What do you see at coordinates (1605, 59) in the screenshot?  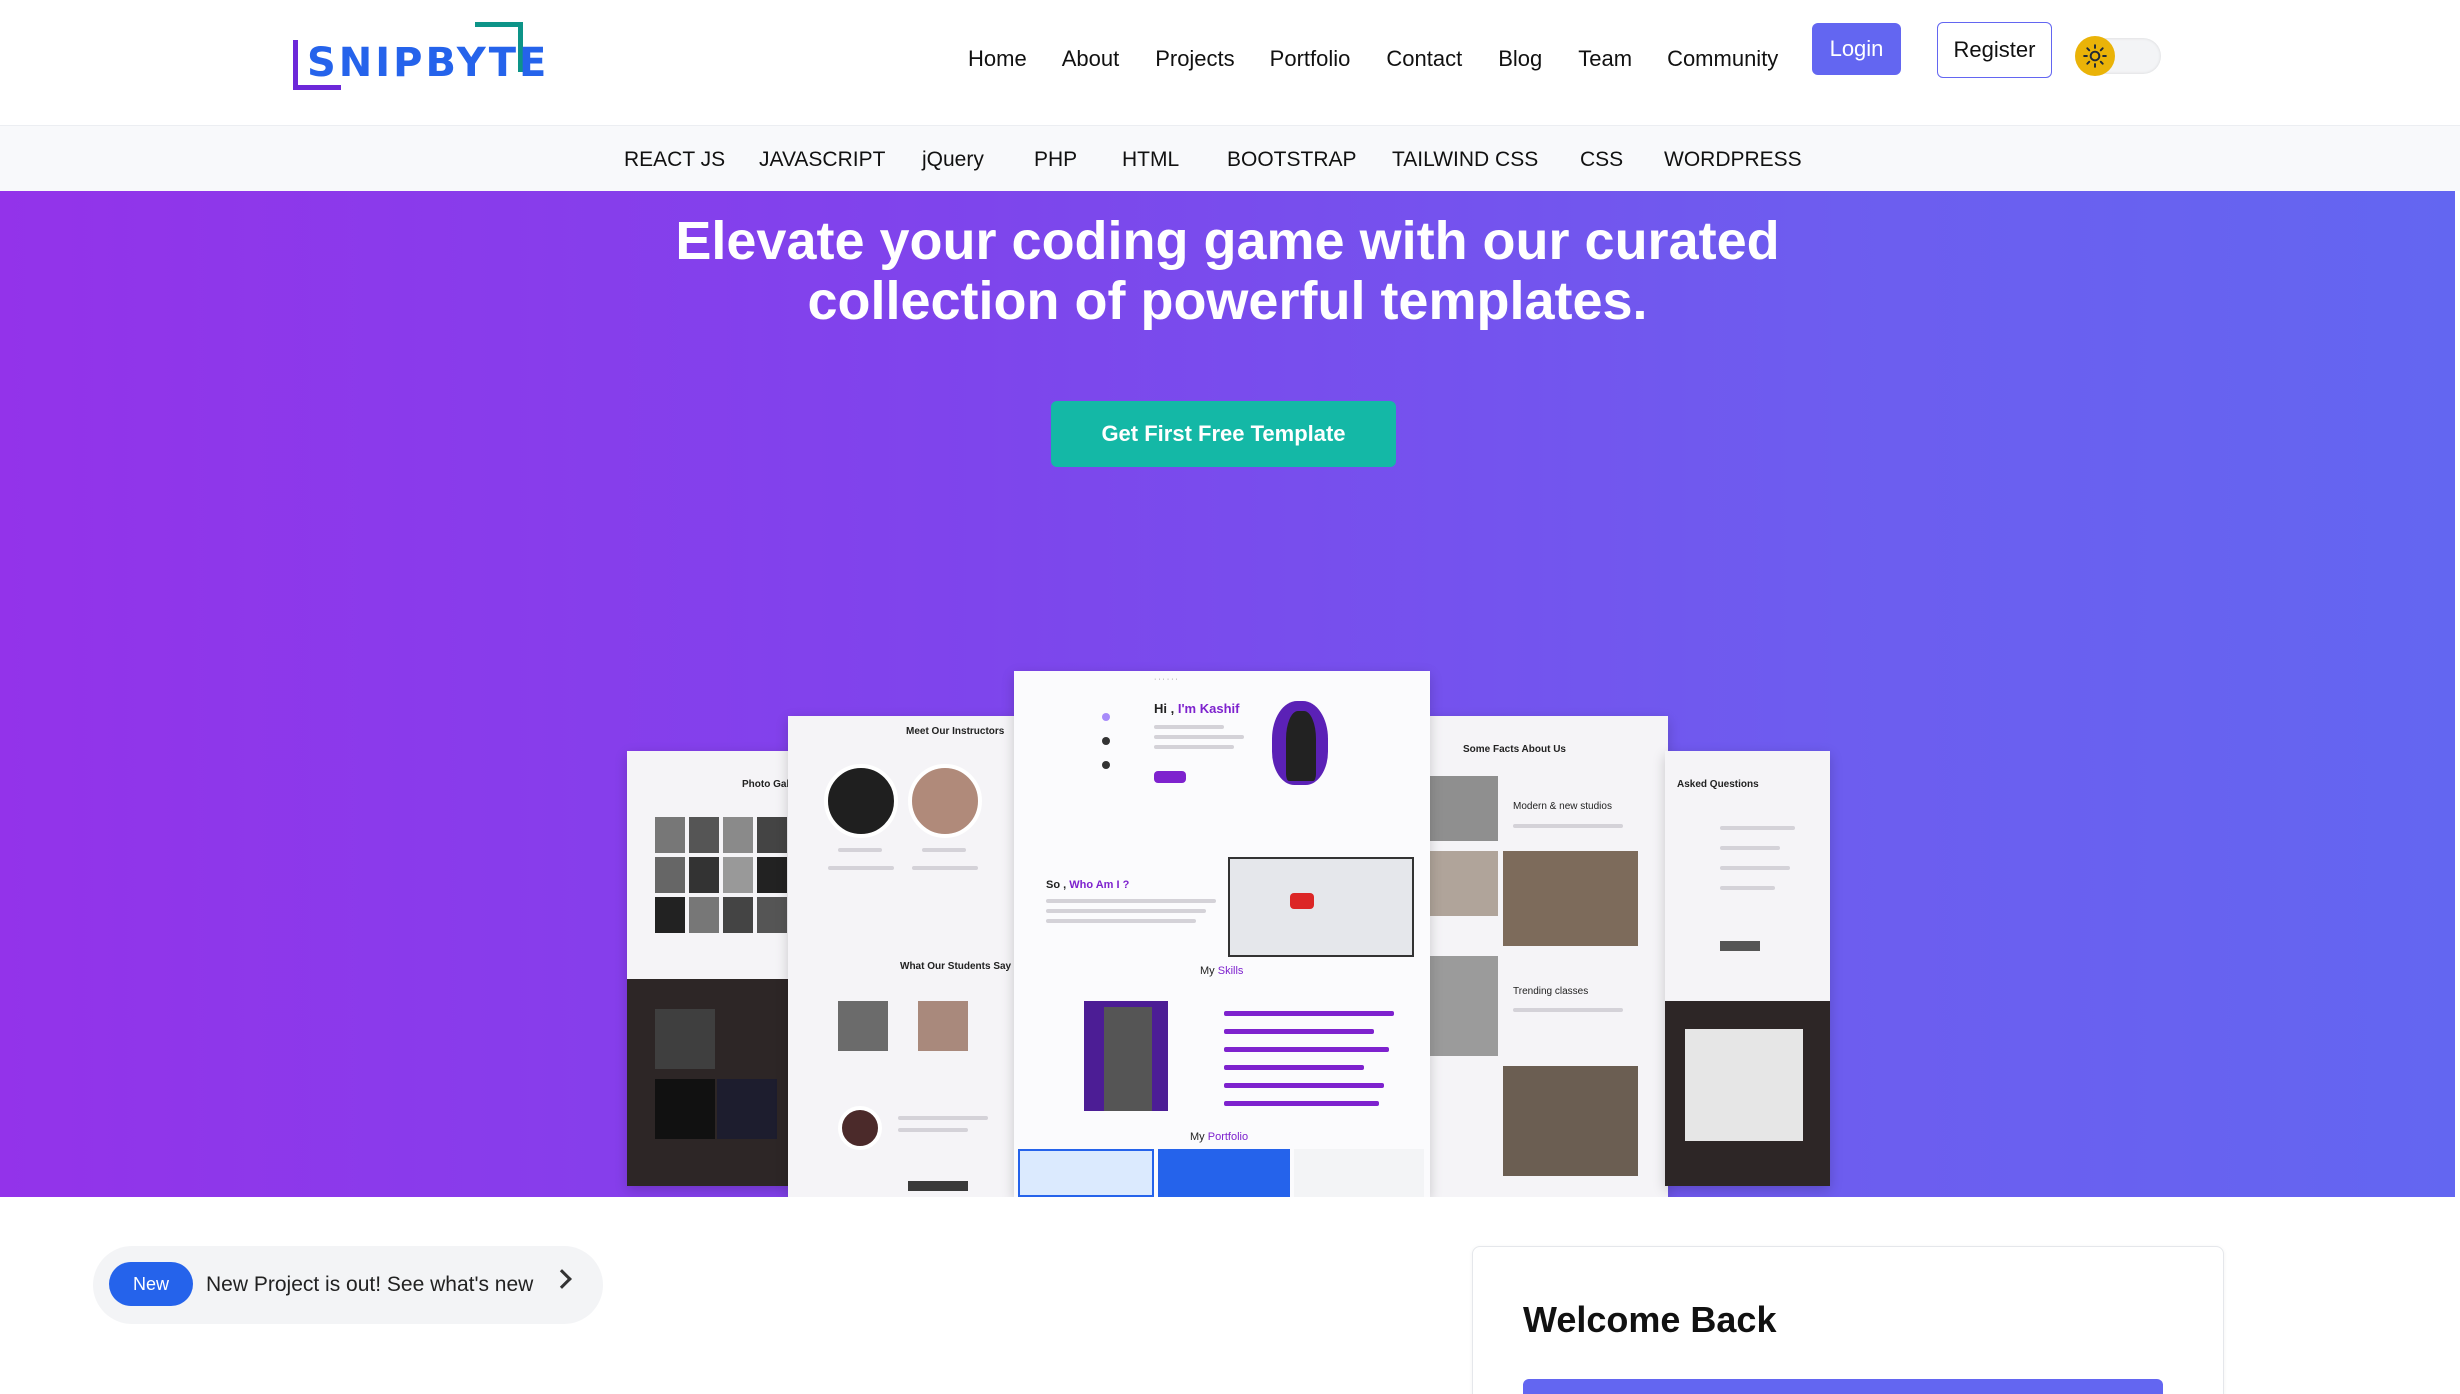 I see `nav-link-team: Team` at bounding box center [1605, 59].